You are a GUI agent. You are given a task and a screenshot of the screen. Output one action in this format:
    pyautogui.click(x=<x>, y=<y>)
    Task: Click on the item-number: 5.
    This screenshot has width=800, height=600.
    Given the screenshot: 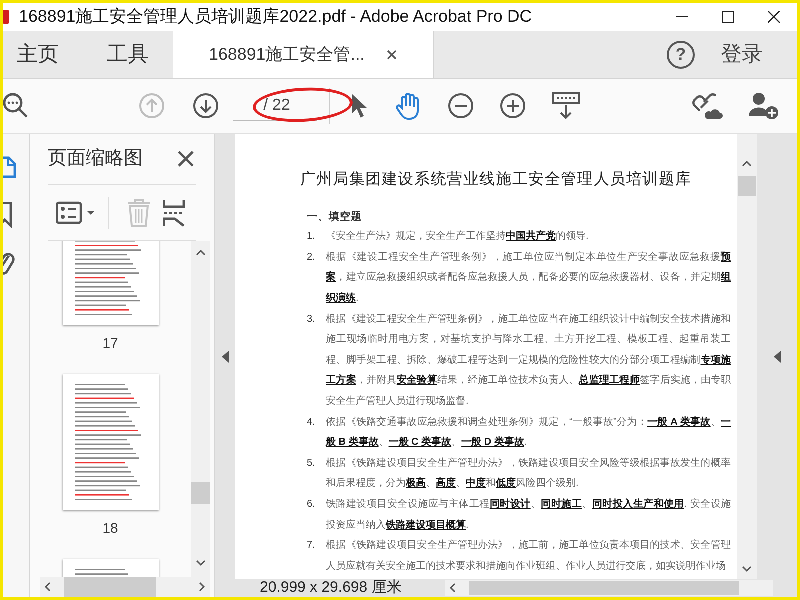 What is the action you would take?
    pyautogui.click(x=311, y=463)
    